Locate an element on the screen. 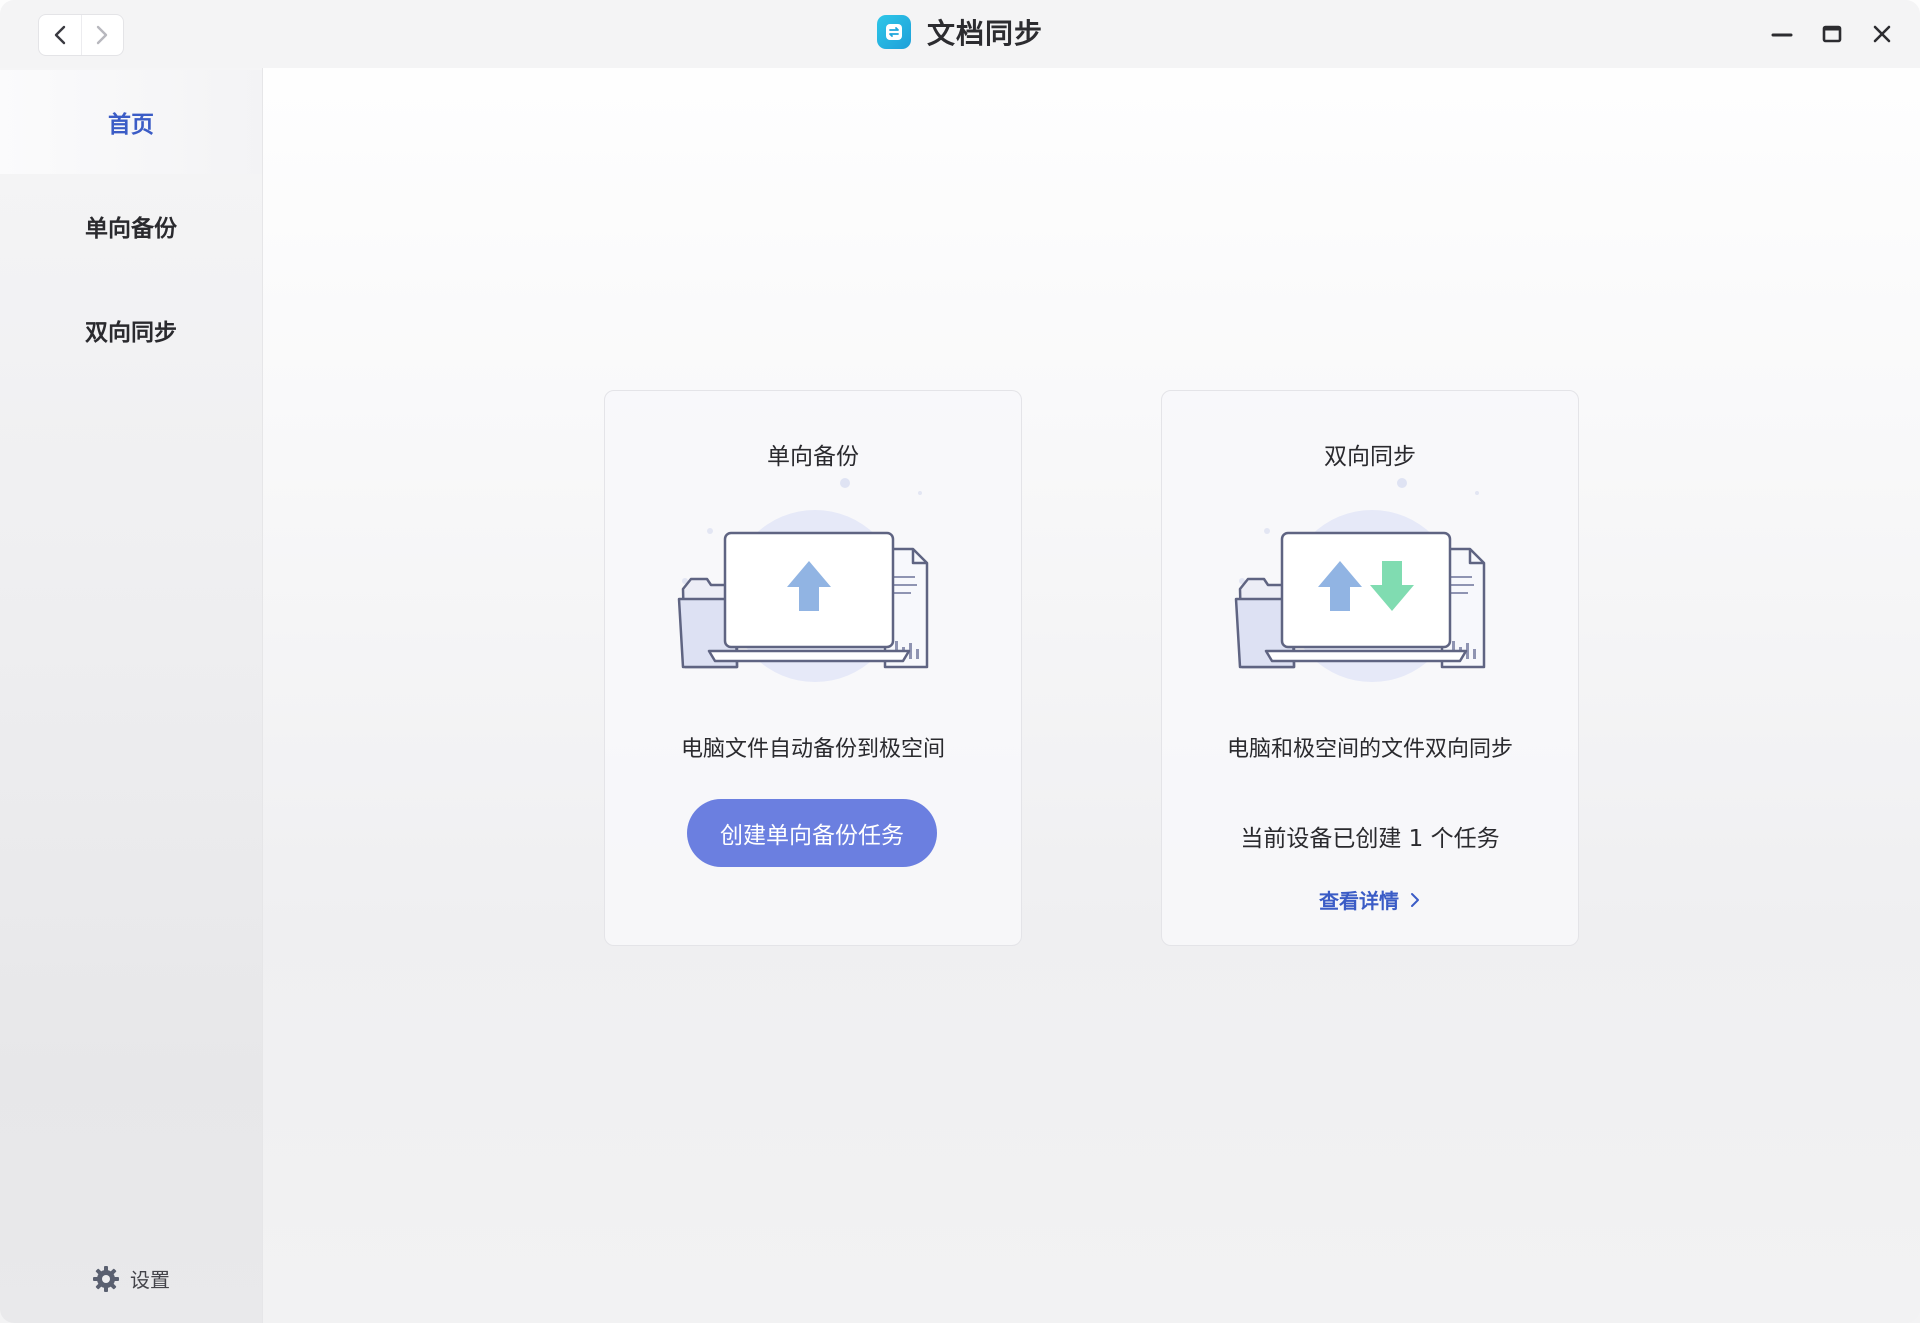  sidebar-item-home: 首页 is located at coordinates (131, 122).